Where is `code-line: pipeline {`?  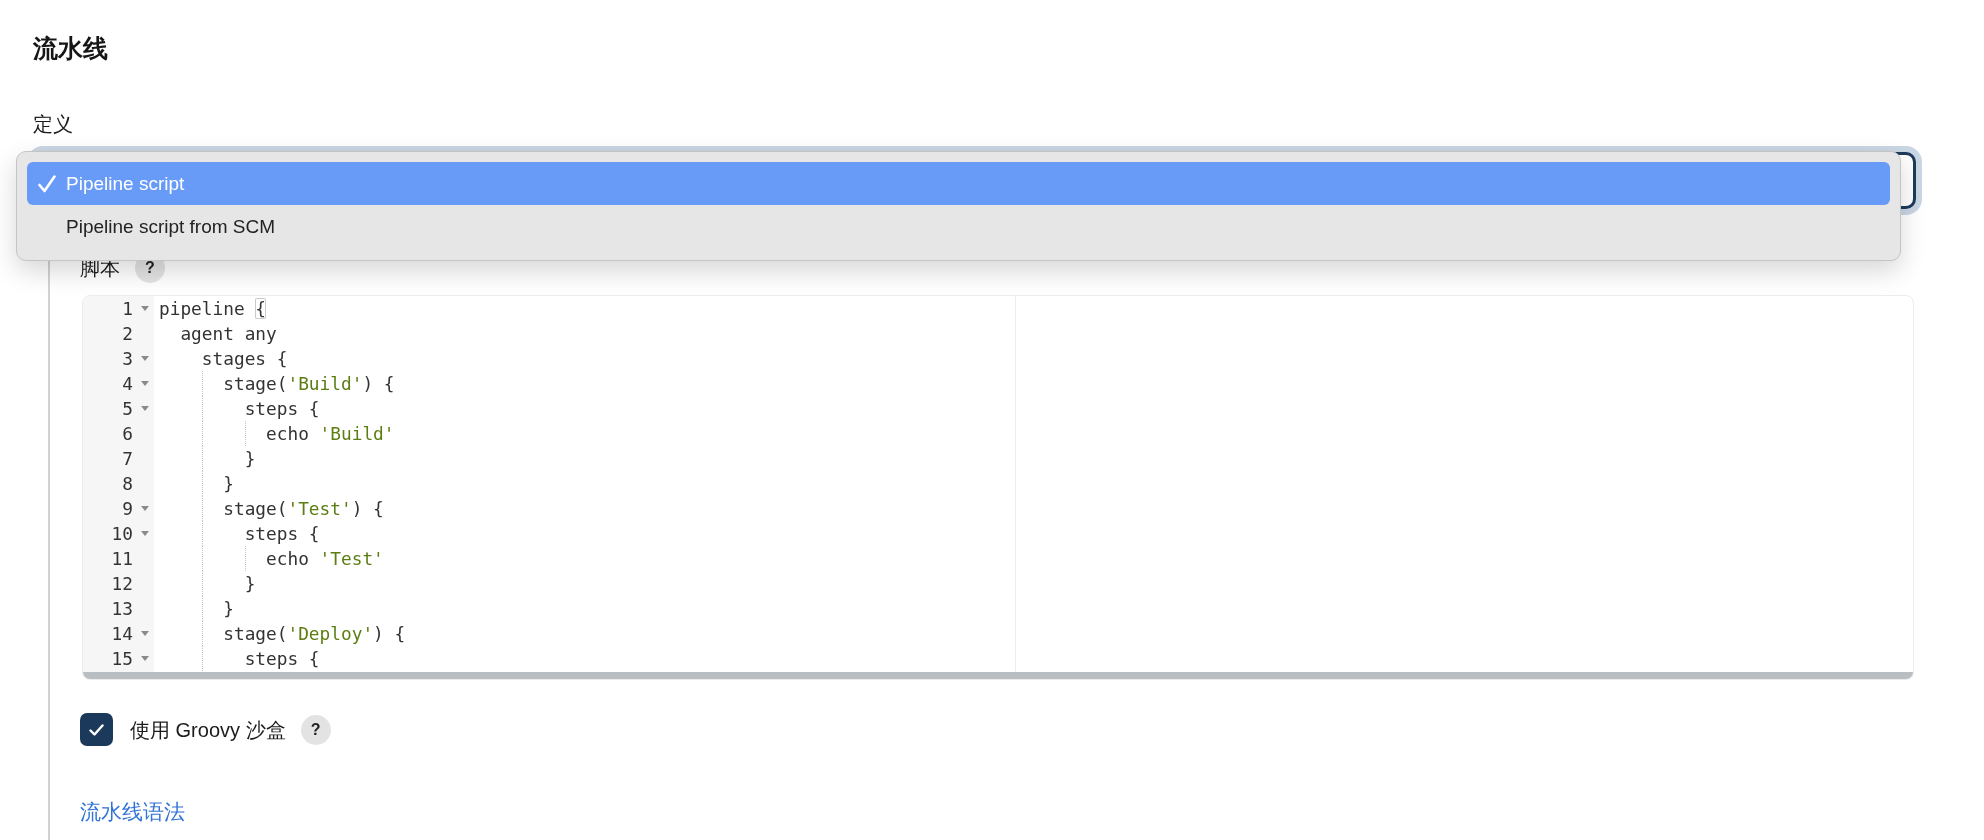 code-line: pipeline { is located at coordinates (213, 308).